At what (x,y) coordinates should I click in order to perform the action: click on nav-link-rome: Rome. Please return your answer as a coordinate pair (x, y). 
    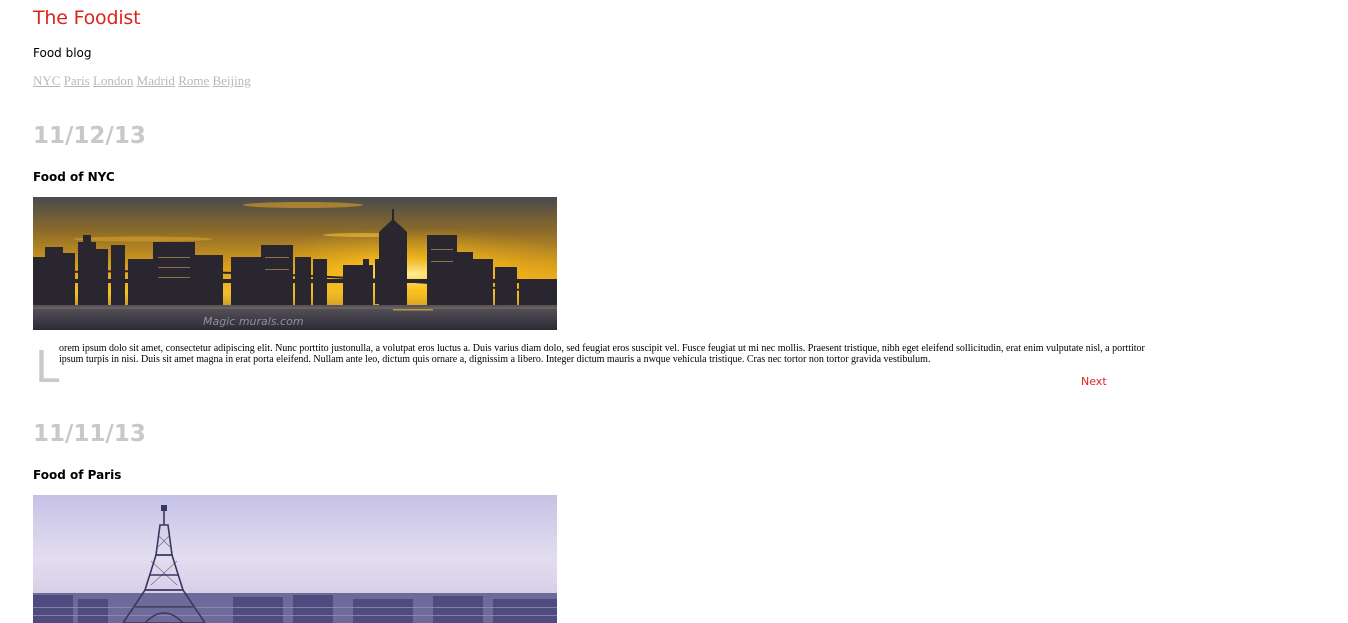
    Looking at the image, I should click on (193, 80).